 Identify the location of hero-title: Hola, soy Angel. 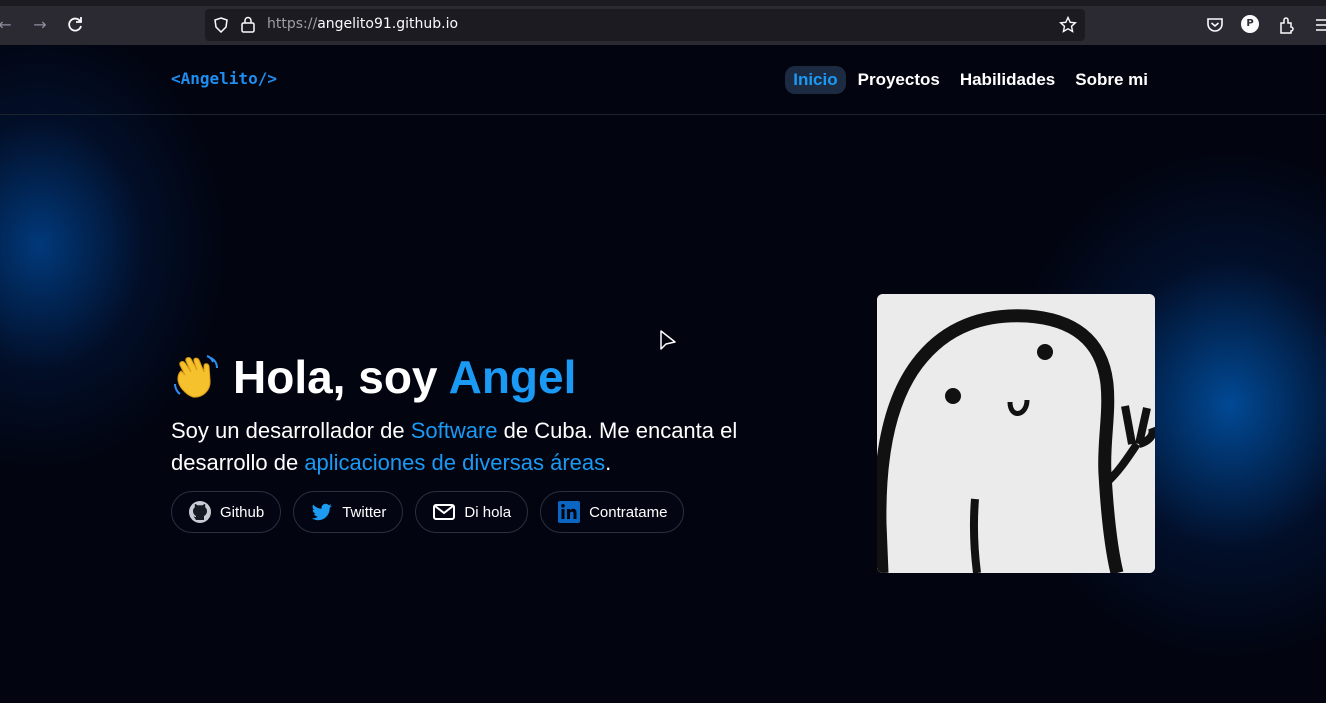
(404, 377).